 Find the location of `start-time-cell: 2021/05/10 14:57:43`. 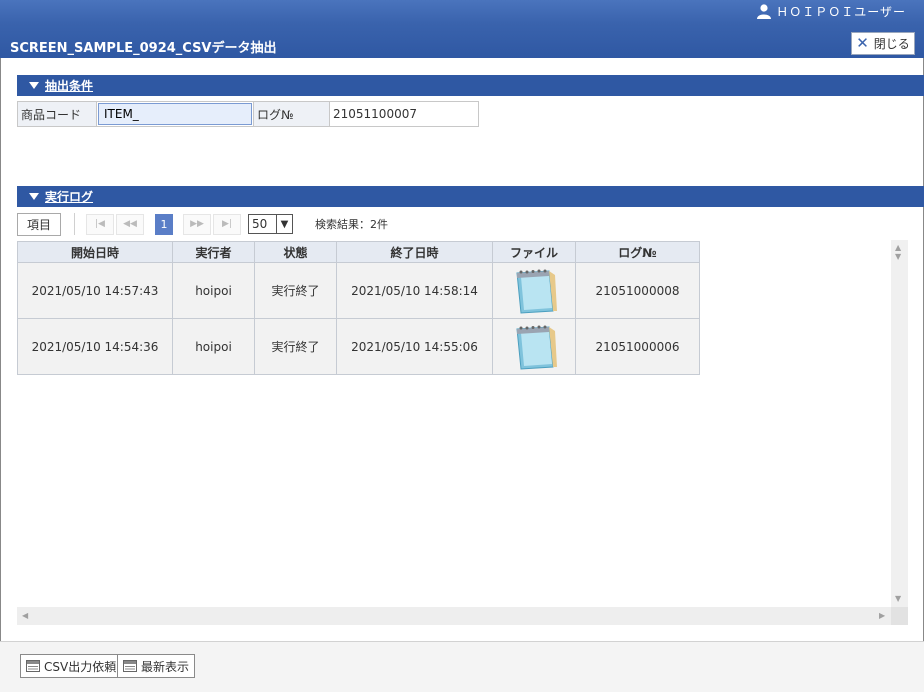

start-time-cell: 2021/05/10 14:57:43 is located at coordinates (95, 290).